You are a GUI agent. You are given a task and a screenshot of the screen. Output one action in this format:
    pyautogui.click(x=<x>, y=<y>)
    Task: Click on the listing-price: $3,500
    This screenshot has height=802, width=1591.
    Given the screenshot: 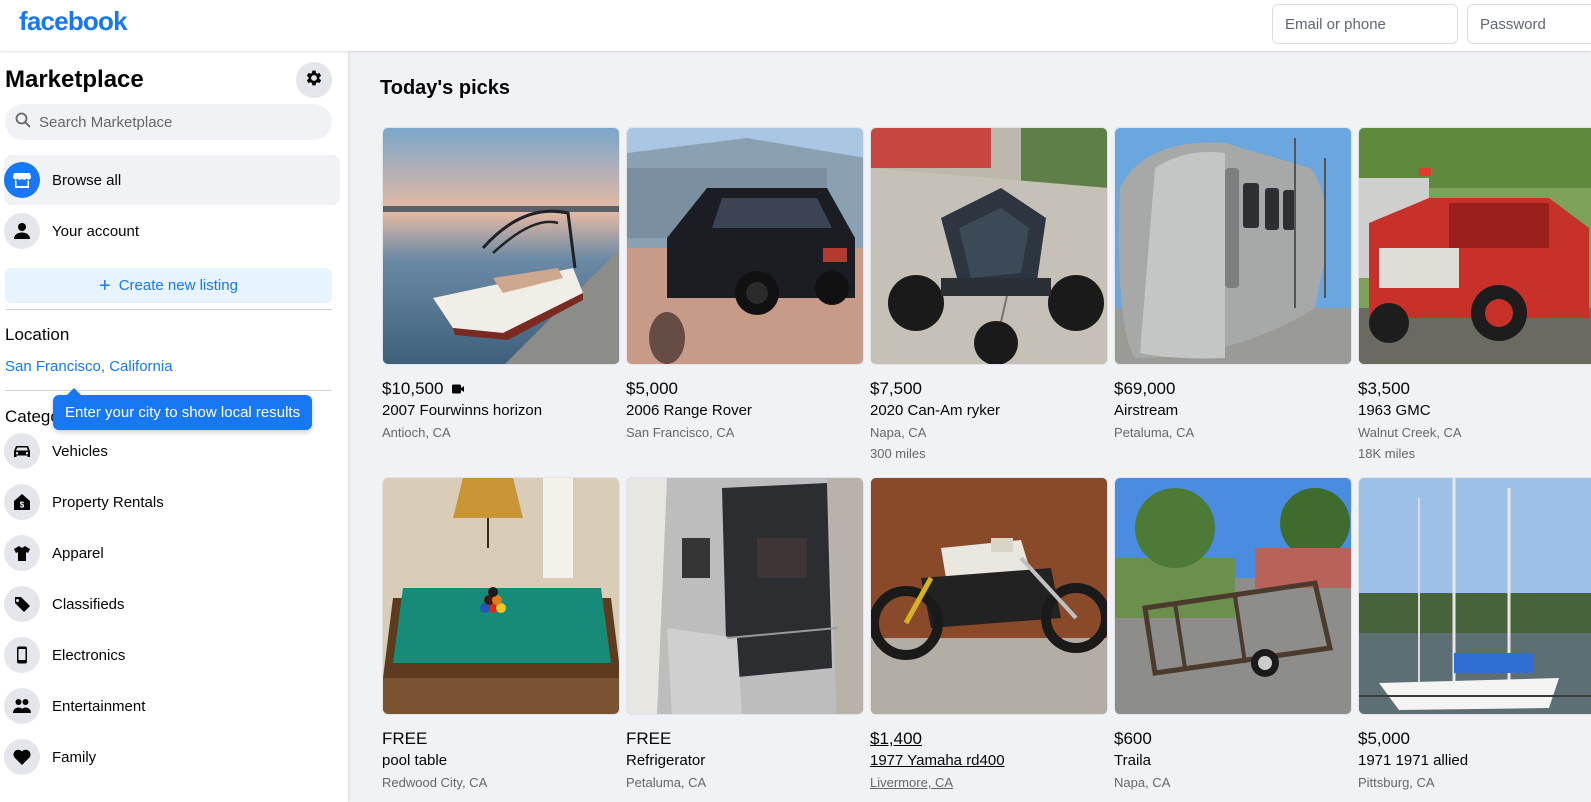 What is the action you would take?
    pyautogui.click(x=1384, y=388)
    